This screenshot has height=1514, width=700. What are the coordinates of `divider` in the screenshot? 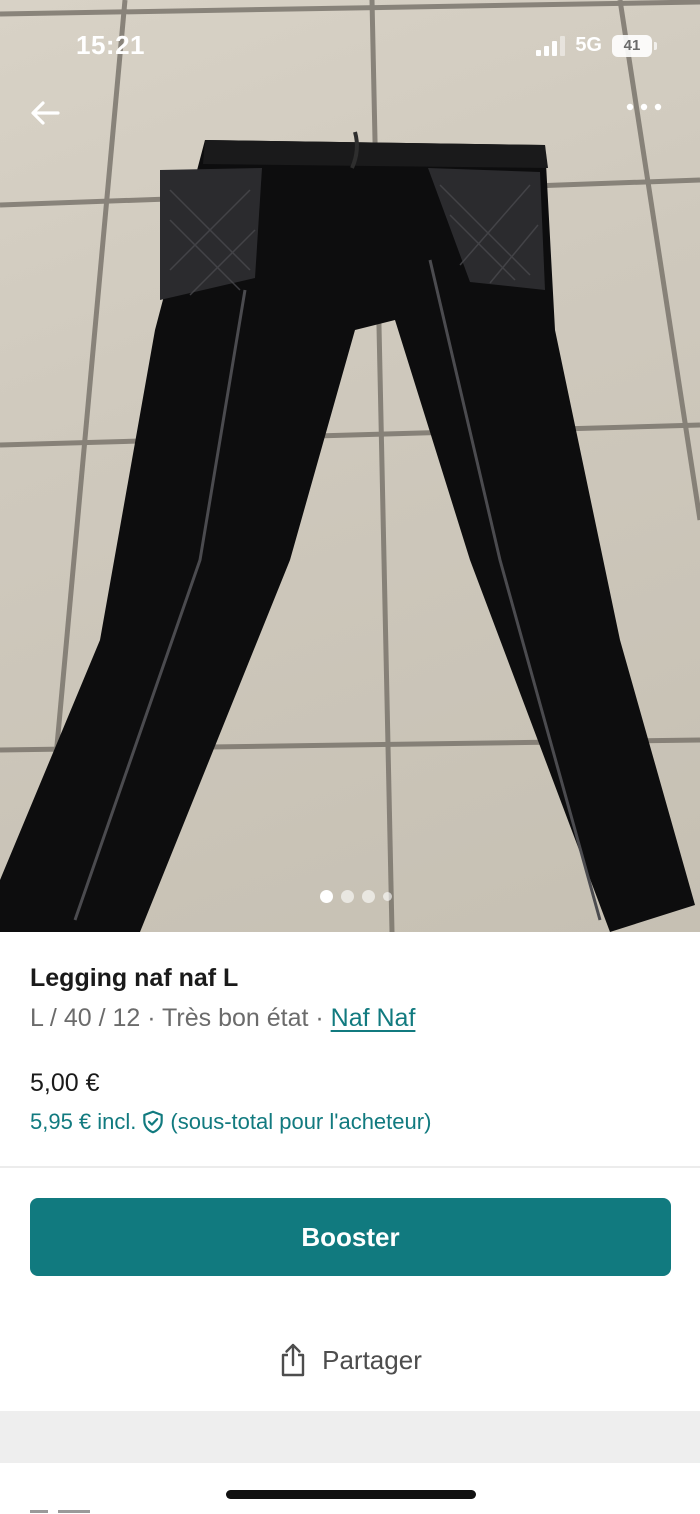 It's located at (350, 1167).